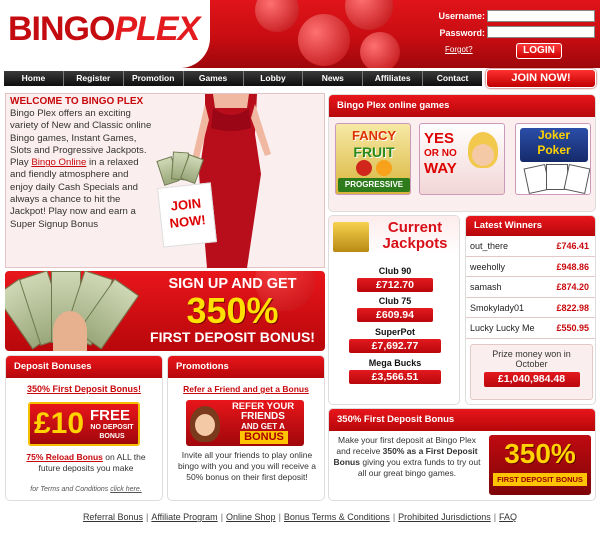 This screenshot has height=540, width=600. What do you see at coordinates (110, 415) in the screenshot?
I see `badge-free: FREE` at bounding box center [110, 415].